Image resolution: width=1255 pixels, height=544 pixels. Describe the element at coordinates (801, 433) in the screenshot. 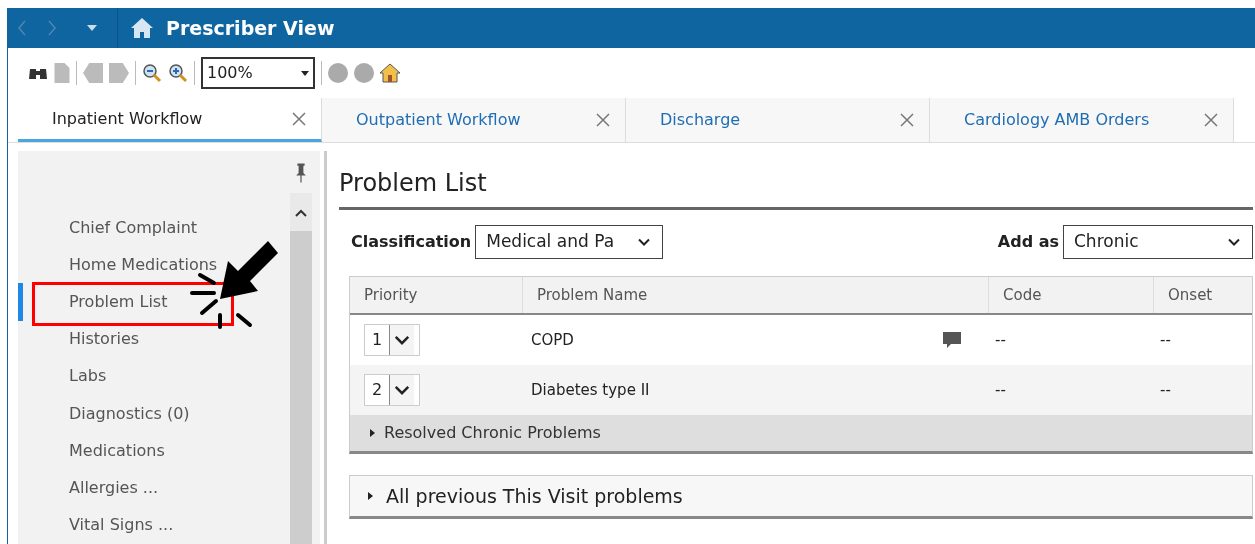

I see `resolved-group-row: Resolved Chronic Problems` at that location.